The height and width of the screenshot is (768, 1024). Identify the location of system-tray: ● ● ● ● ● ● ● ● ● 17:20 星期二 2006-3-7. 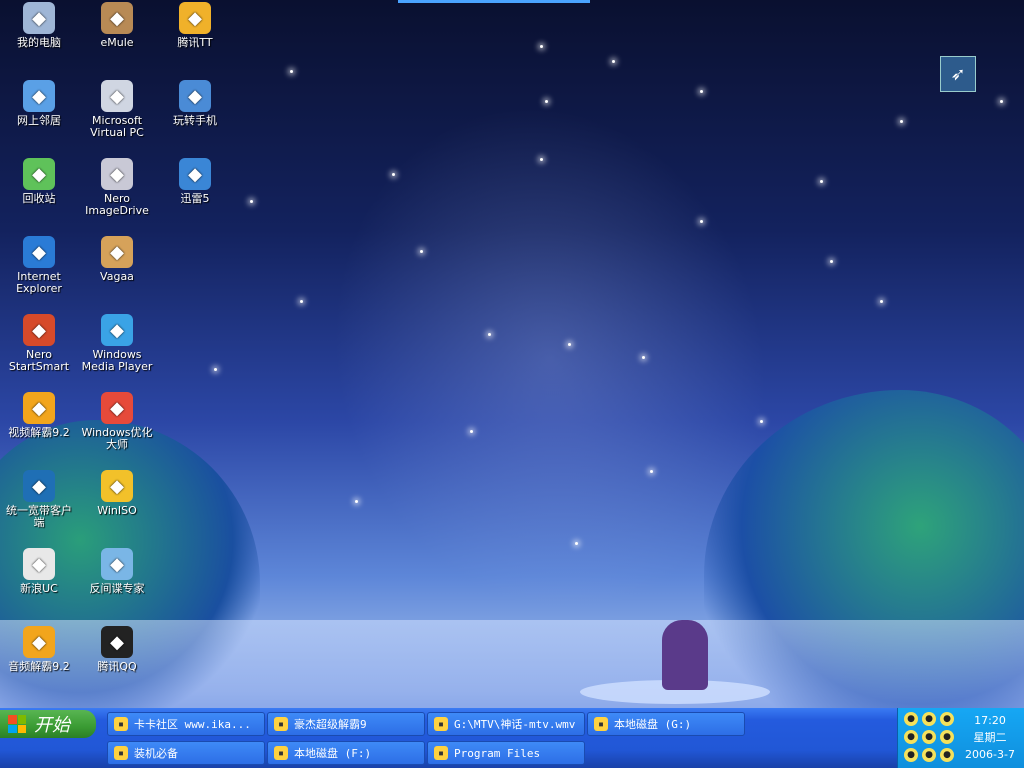
(960, 738).